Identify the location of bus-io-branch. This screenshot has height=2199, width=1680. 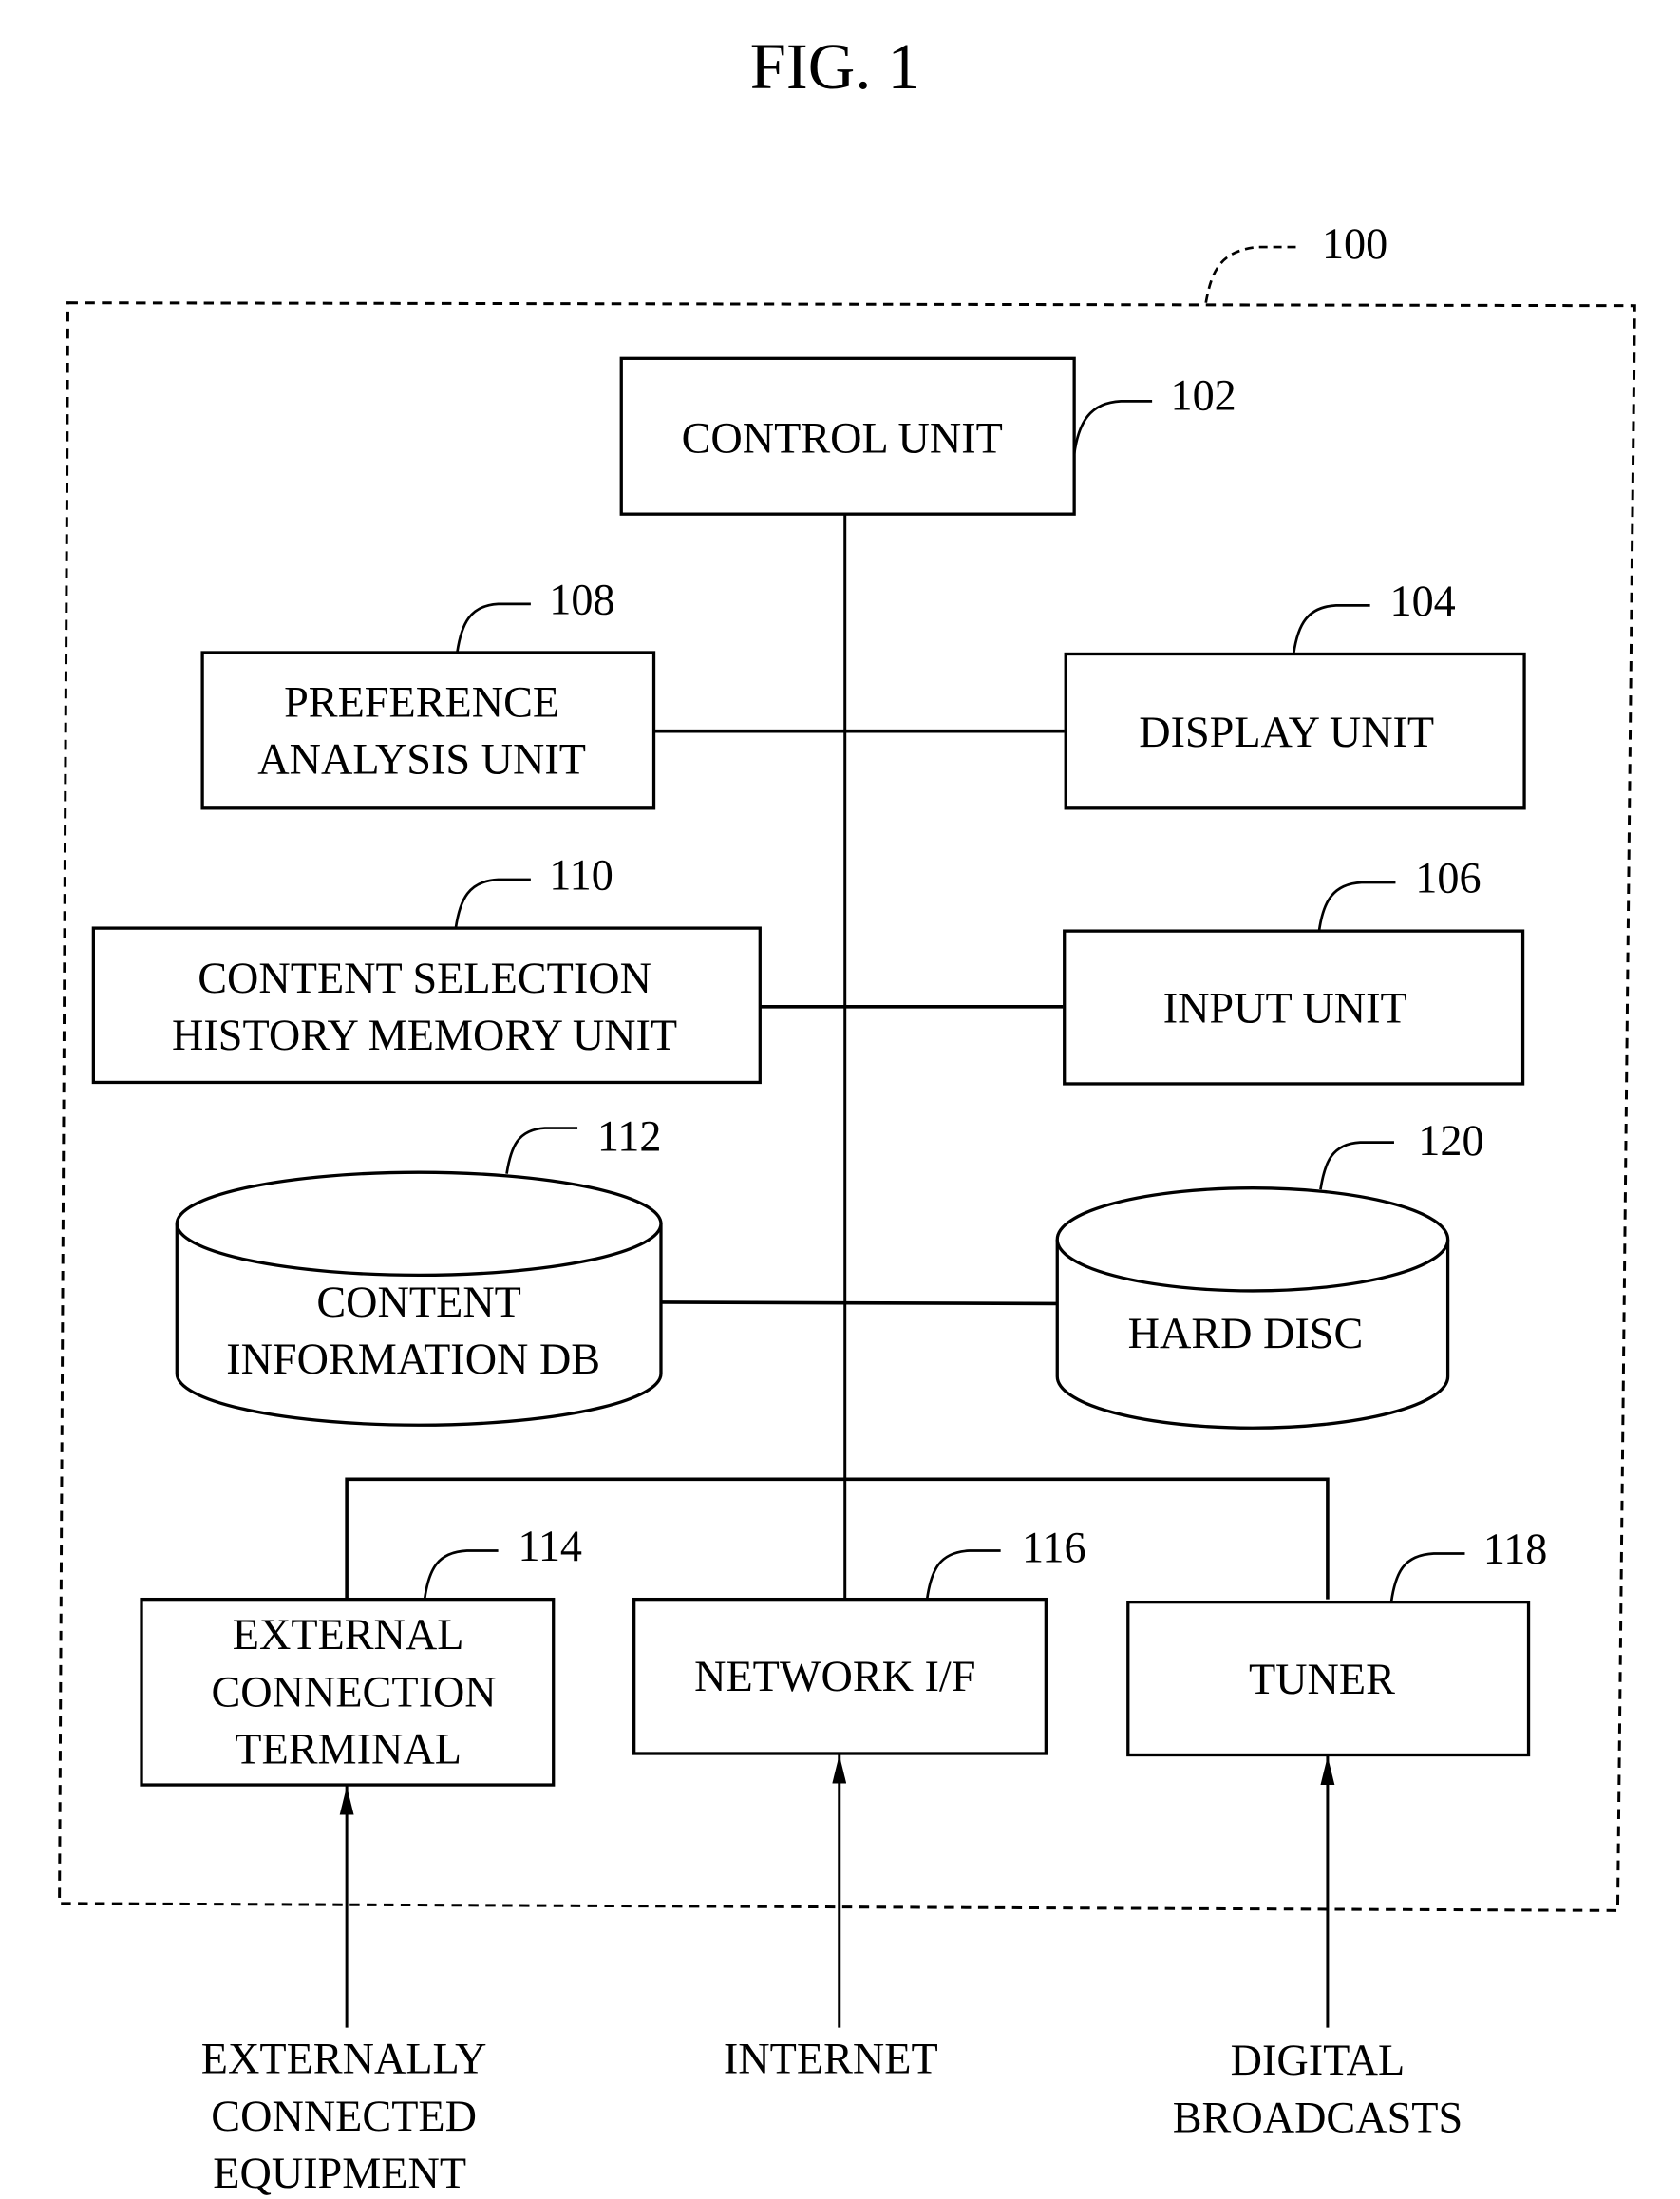
(837, 1539).